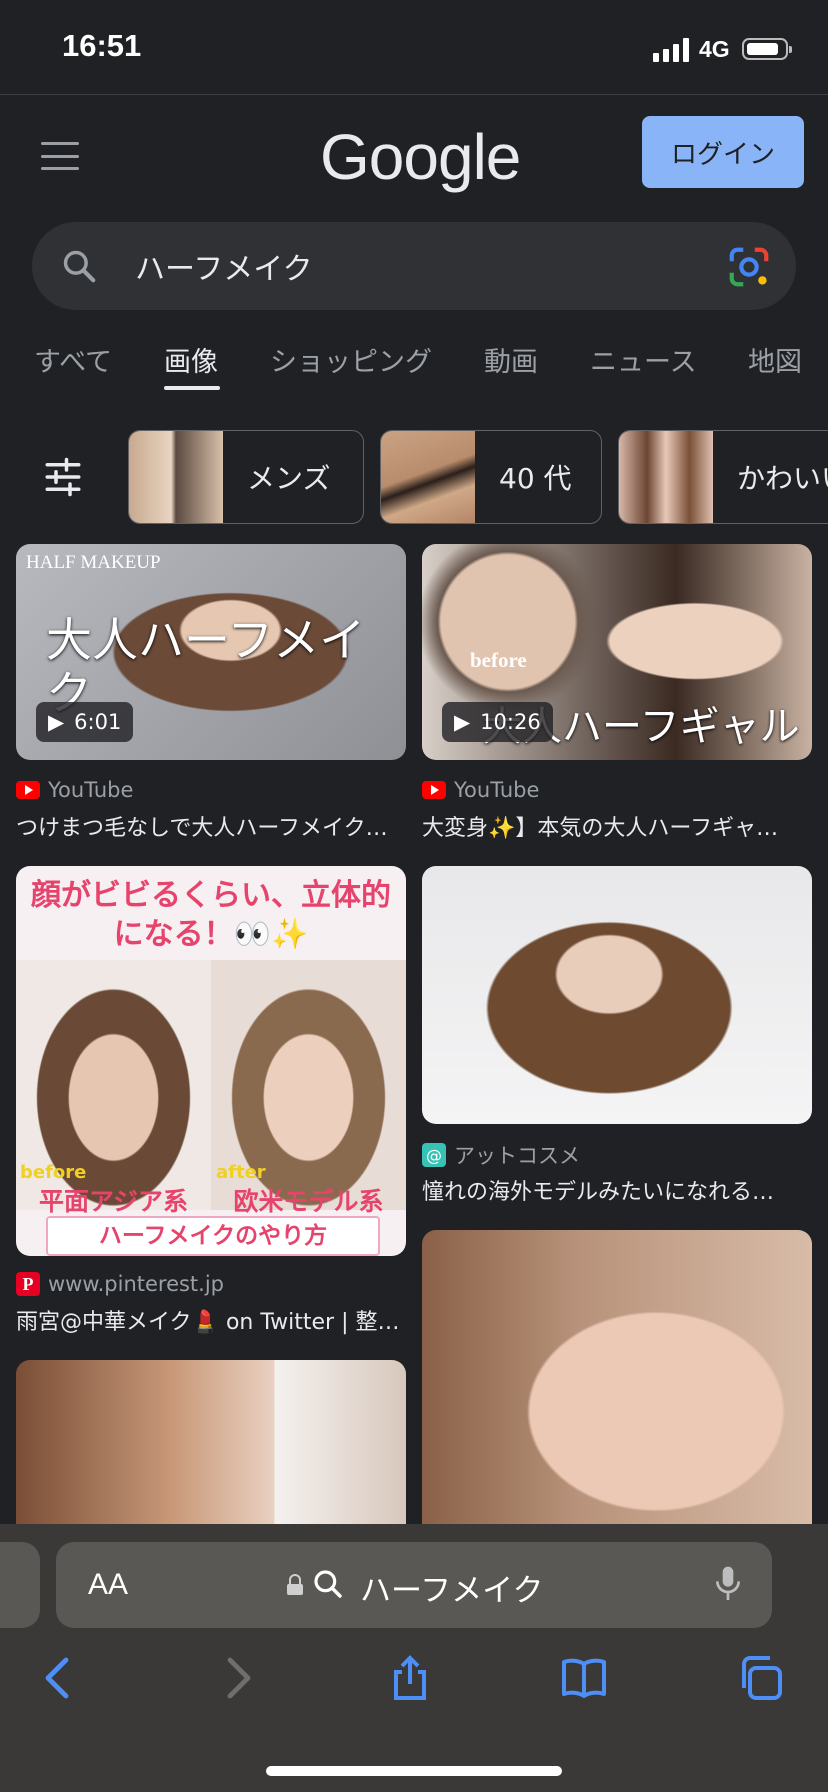 This screenshot has width=828, height=1792. Describe the element at coordinates (723, 152) in the screenshot. I see `login-button: ログイン` at that location.